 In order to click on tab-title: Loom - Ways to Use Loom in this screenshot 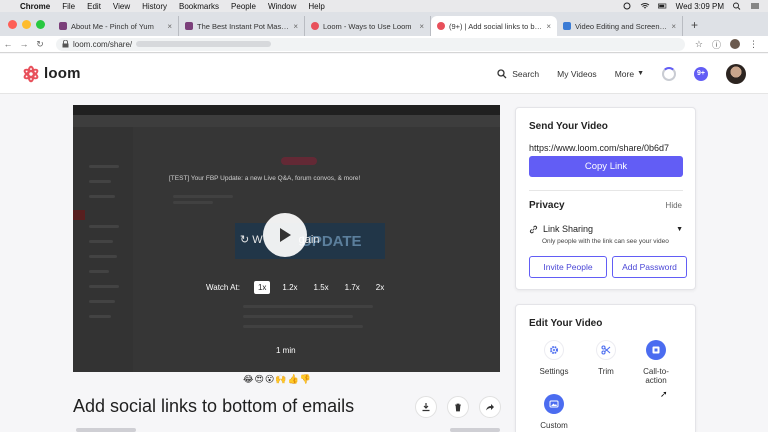, I will do `click(367, 26)`.